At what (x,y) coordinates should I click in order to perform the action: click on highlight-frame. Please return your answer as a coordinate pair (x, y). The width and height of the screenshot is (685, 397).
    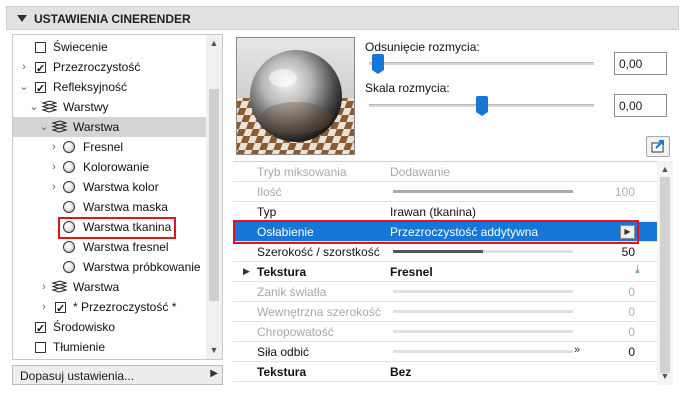
    Looking at the image, I should click on (436, 232).